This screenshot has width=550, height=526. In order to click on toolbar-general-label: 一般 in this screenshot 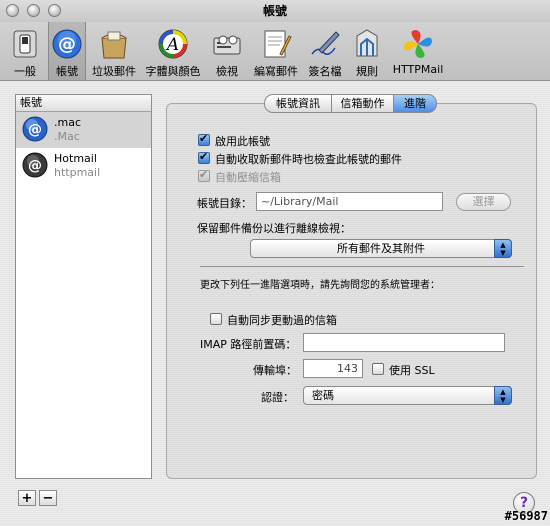, I will do `click(25, 71)`.